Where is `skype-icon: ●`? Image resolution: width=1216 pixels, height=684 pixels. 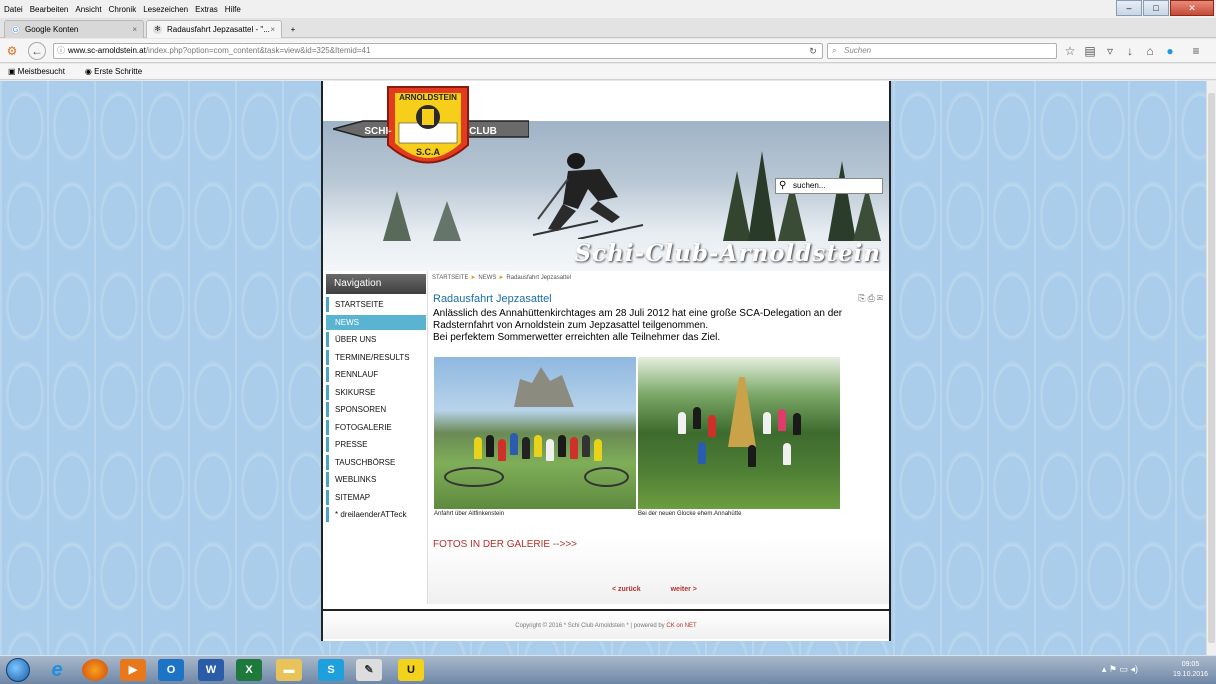
skype-icon: ● is located at coordinates (1170, 51).